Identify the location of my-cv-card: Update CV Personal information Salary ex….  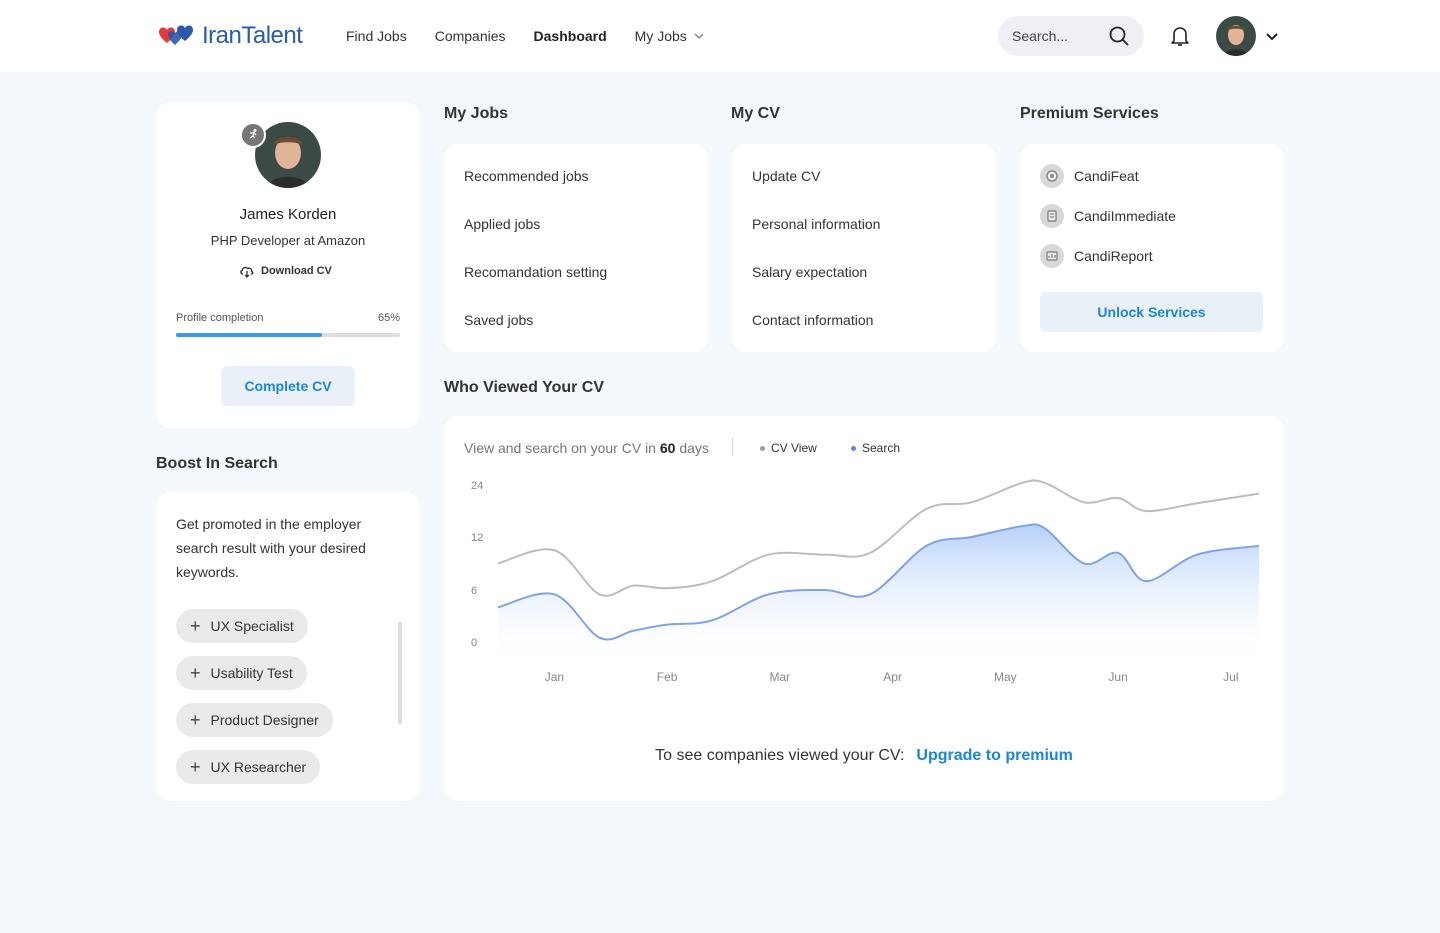
(864, 248).